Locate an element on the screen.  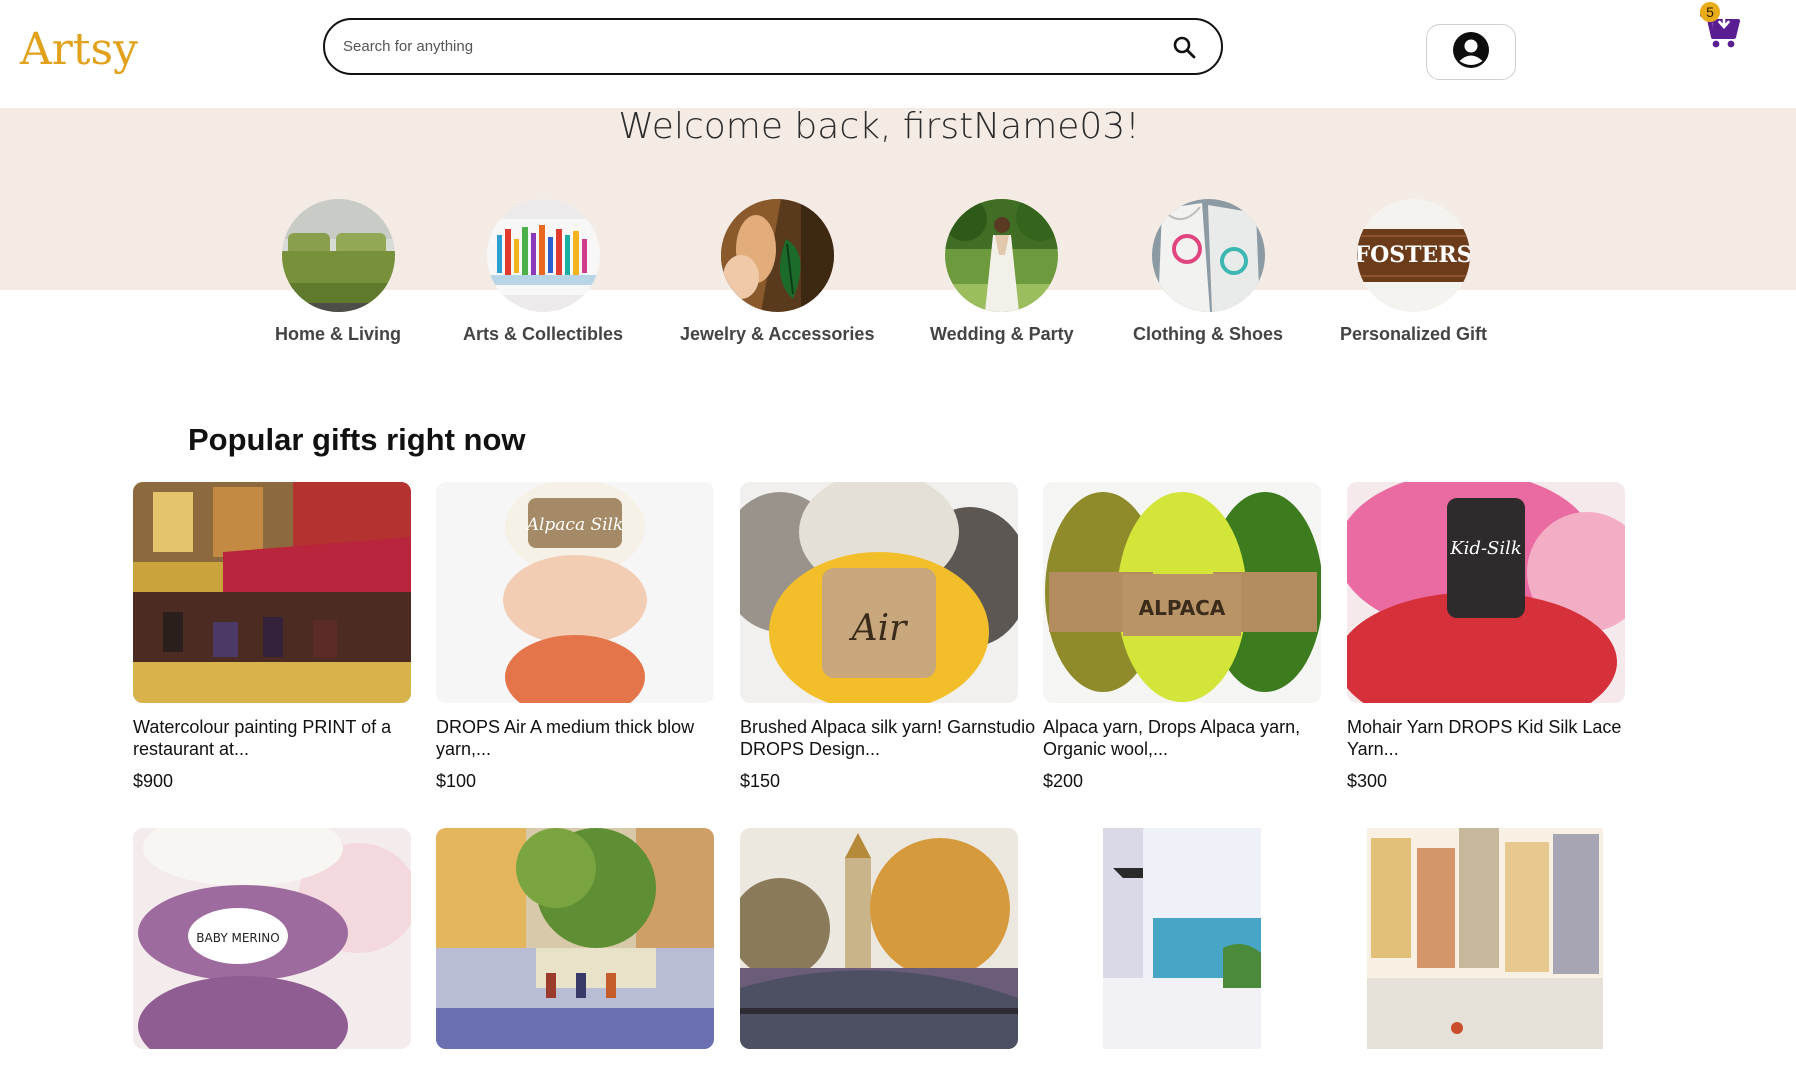
category-label: Personalized Gift is located at coordinates (1414, 334).